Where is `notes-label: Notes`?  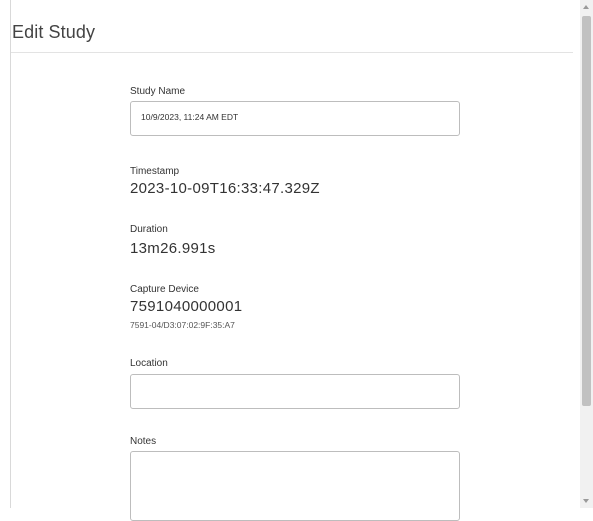 notes-label: Notes is located at coordinates (143, 441).